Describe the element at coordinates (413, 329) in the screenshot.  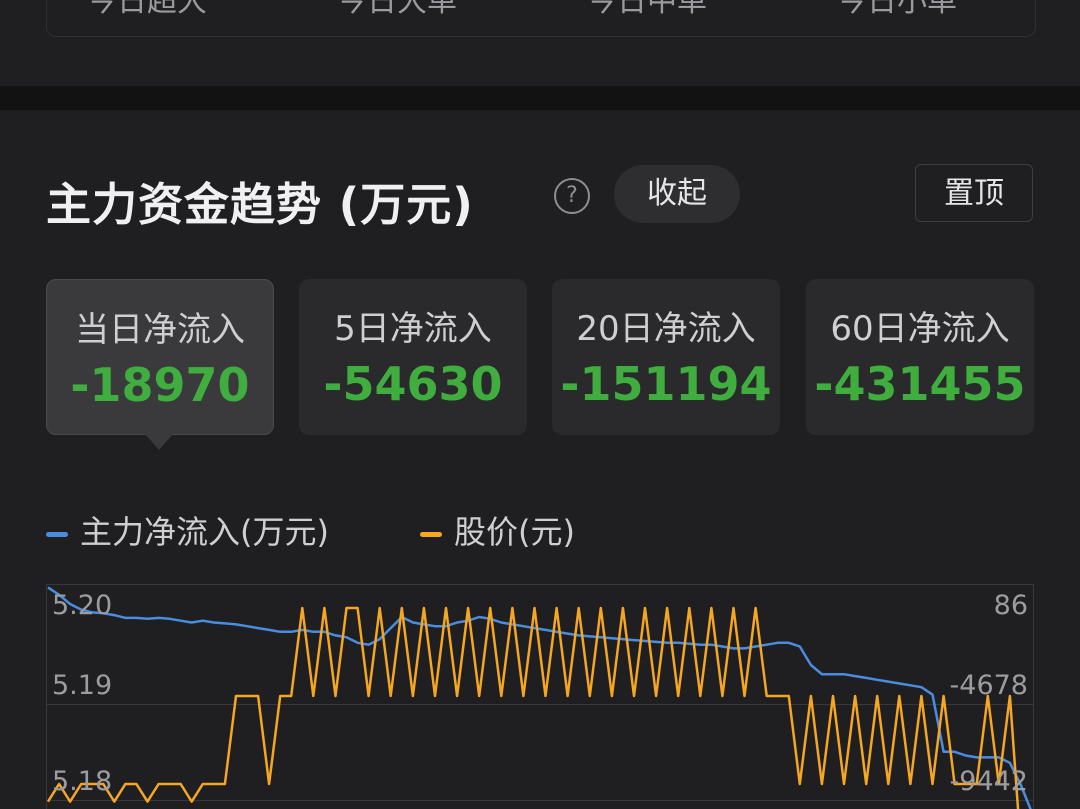
I see `stat-label: 5日净流入` at that location.